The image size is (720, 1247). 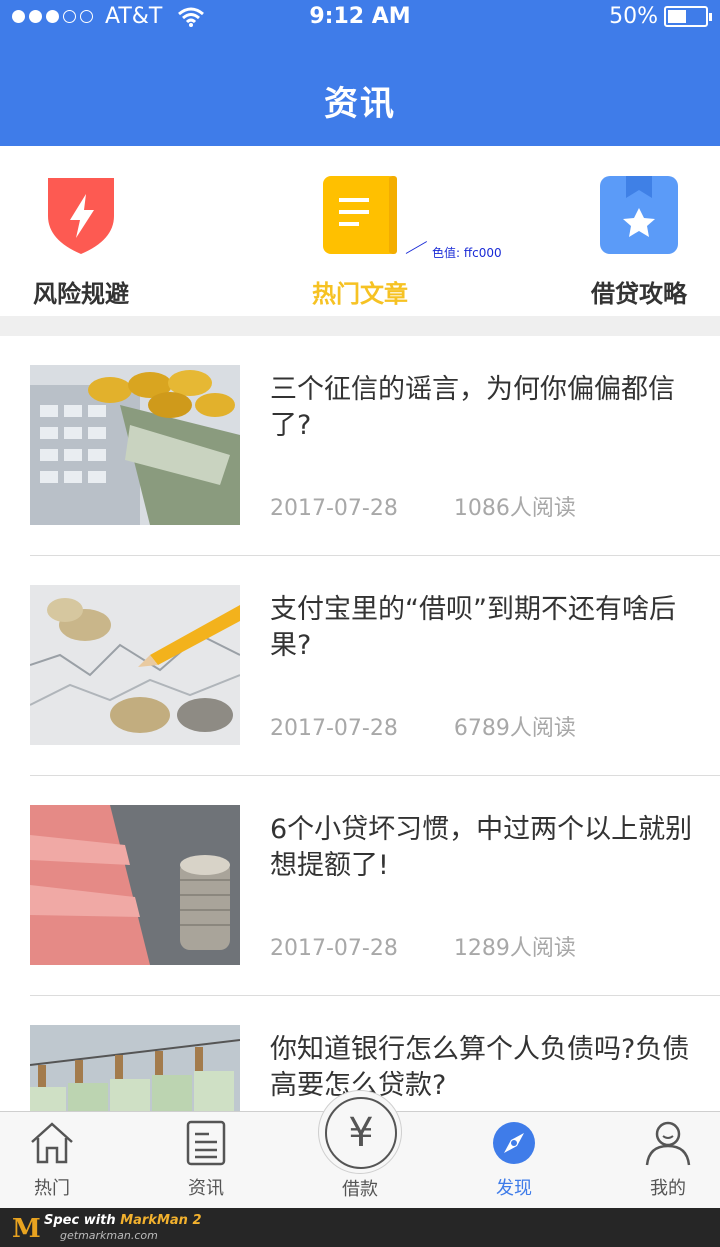 What do you see at coordinates (633, 16) in the screenshot?
I see `battery-percent: 50%` at bounding box center [633, 16].